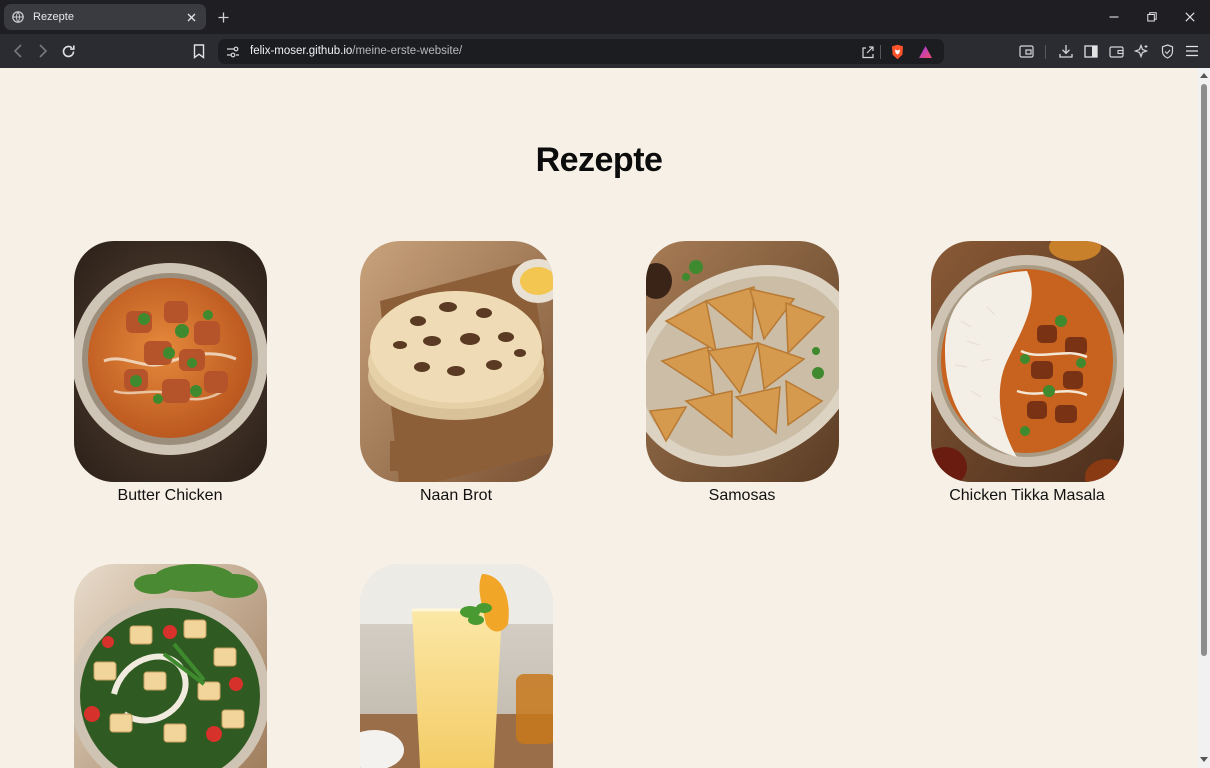  I want to click on url-path: /meine-erste-website/, so click(407, 51).